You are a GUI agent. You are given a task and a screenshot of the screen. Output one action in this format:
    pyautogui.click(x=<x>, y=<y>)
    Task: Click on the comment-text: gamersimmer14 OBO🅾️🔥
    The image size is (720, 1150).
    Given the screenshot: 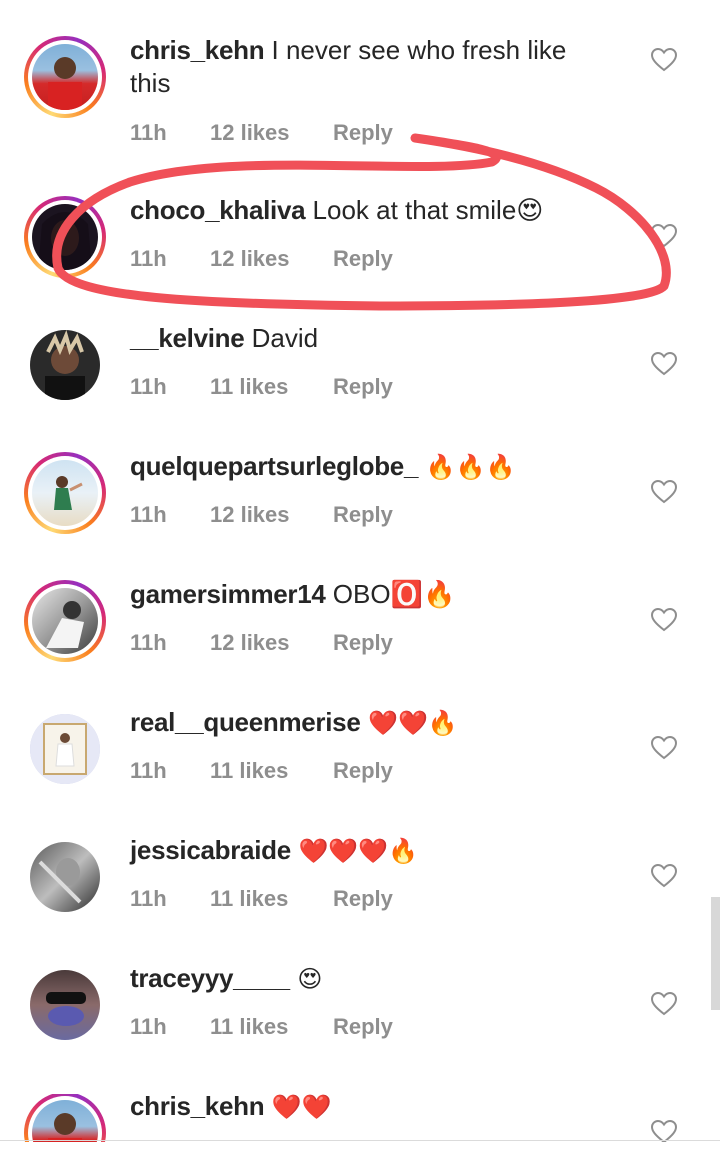 What is the action you would take?
    pyautogui.click(x=370, y=594)
    